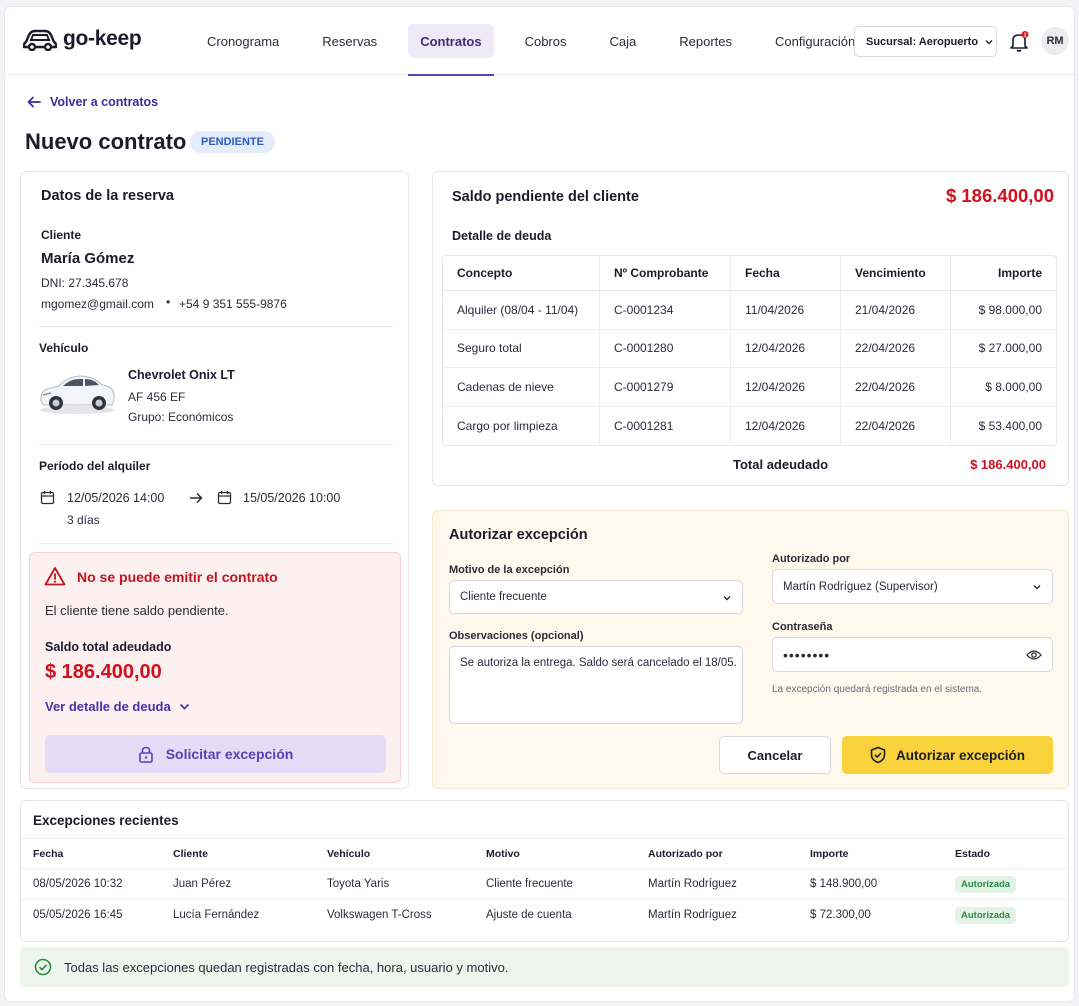 The image size is (1079, 1006). I want to click on total-owed-label: Saldo total adeudado, so click(108, 647).